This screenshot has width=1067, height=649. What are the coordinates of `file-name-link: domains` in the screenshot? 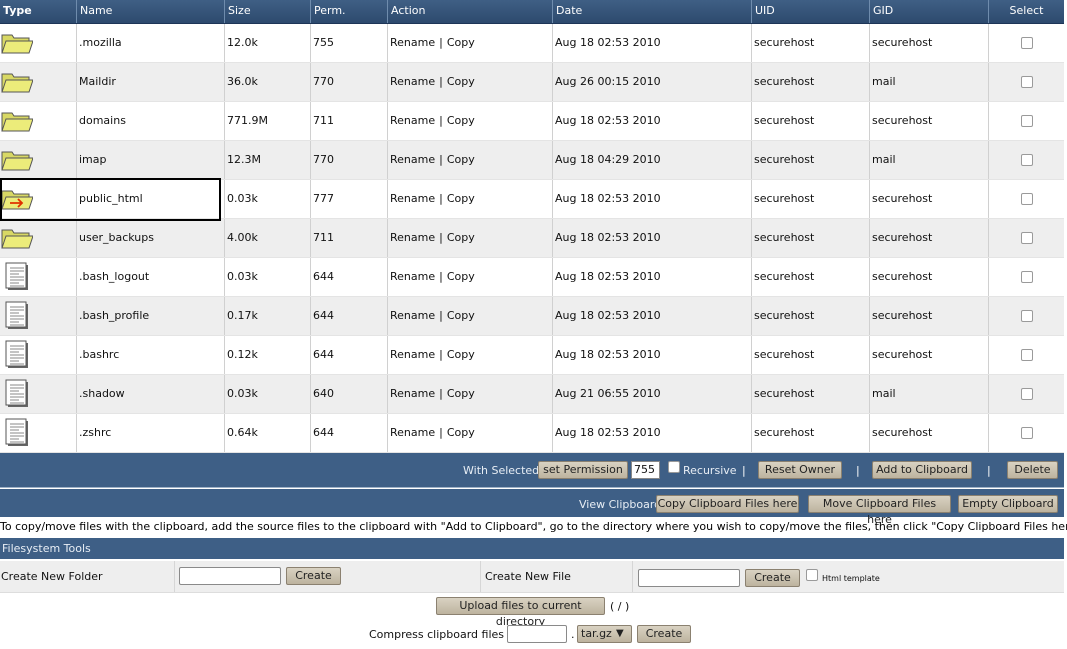 It's located at (102, 121).